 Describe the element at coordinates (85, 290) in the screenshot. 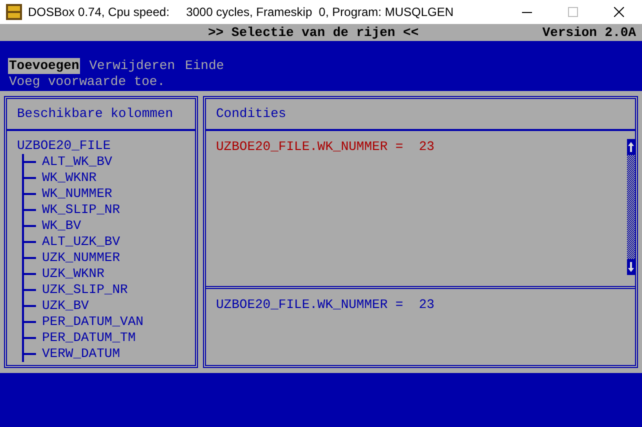

I see `tree-item: UZK_SLIP_NR` at that location.